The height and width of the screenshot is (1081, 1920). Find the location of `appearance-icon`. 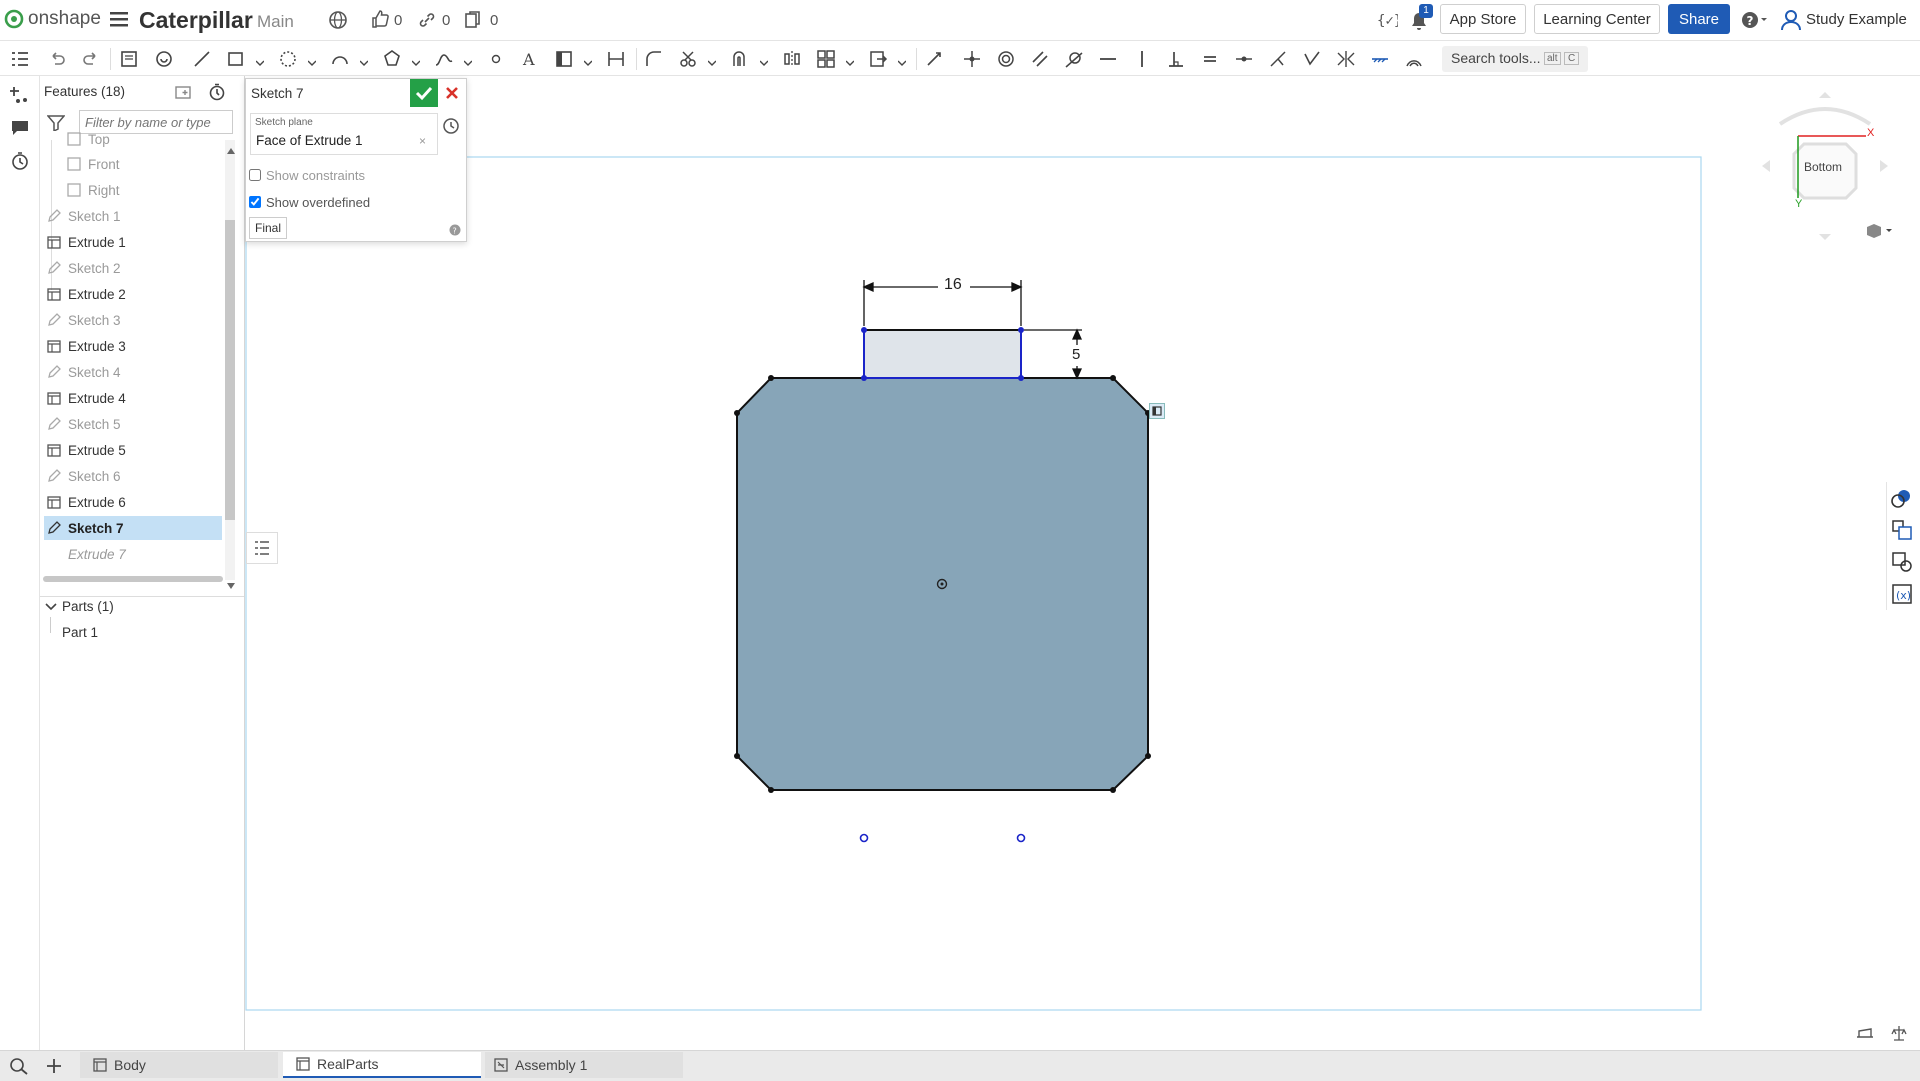

appearance-icon is located at coordinates (1902, 498).